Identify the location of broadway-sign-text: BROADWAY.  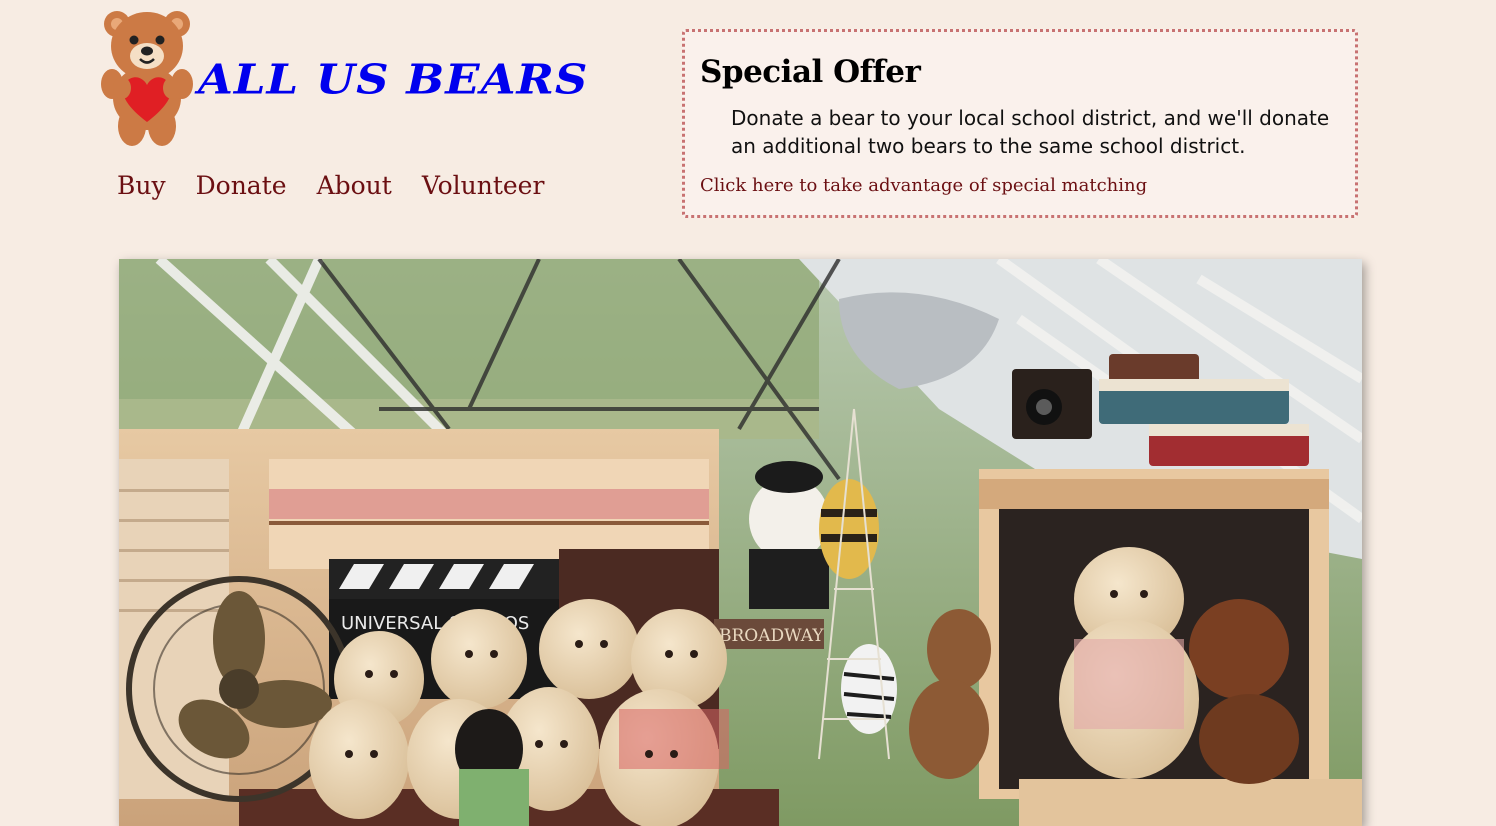
(771, 636).